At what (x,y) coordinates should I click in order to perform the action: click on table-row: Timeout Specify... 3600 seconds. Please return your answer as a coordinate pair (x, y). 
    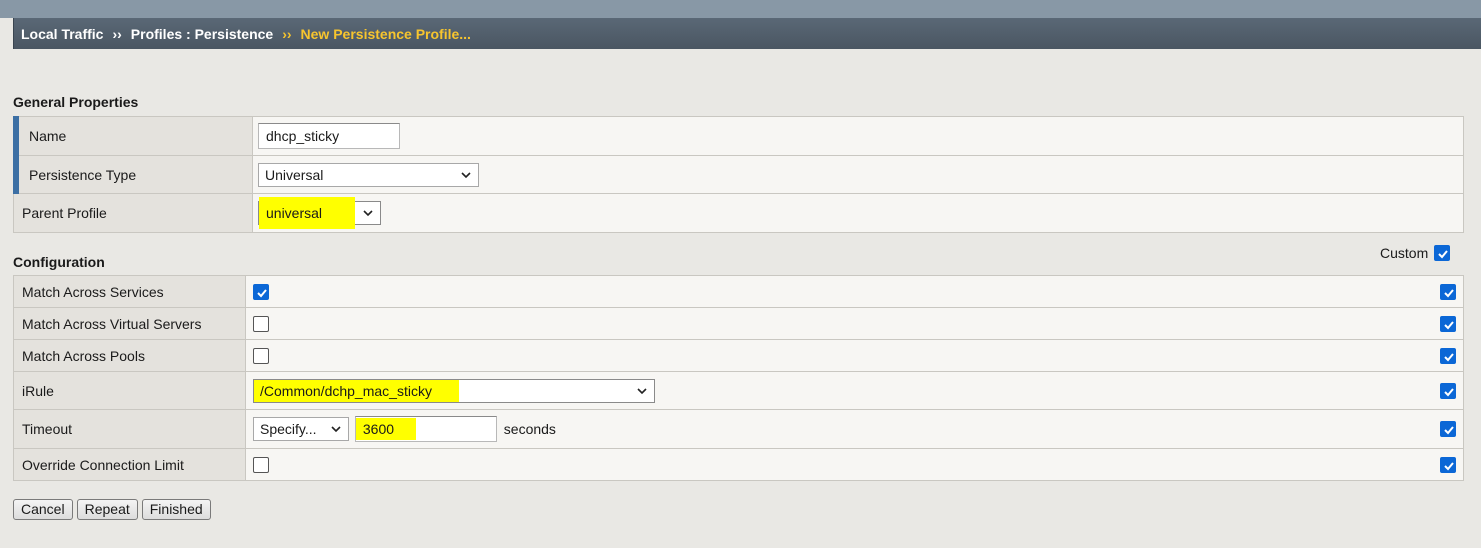
    Looking at the image, I should click on (738, 429).